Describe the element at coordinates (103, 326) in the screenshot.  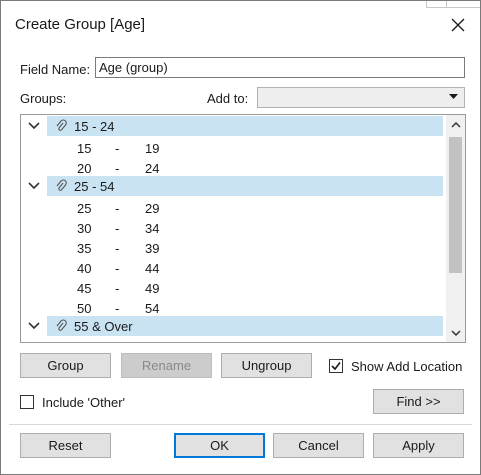
I see `group-name: 55 & Over` at that location.